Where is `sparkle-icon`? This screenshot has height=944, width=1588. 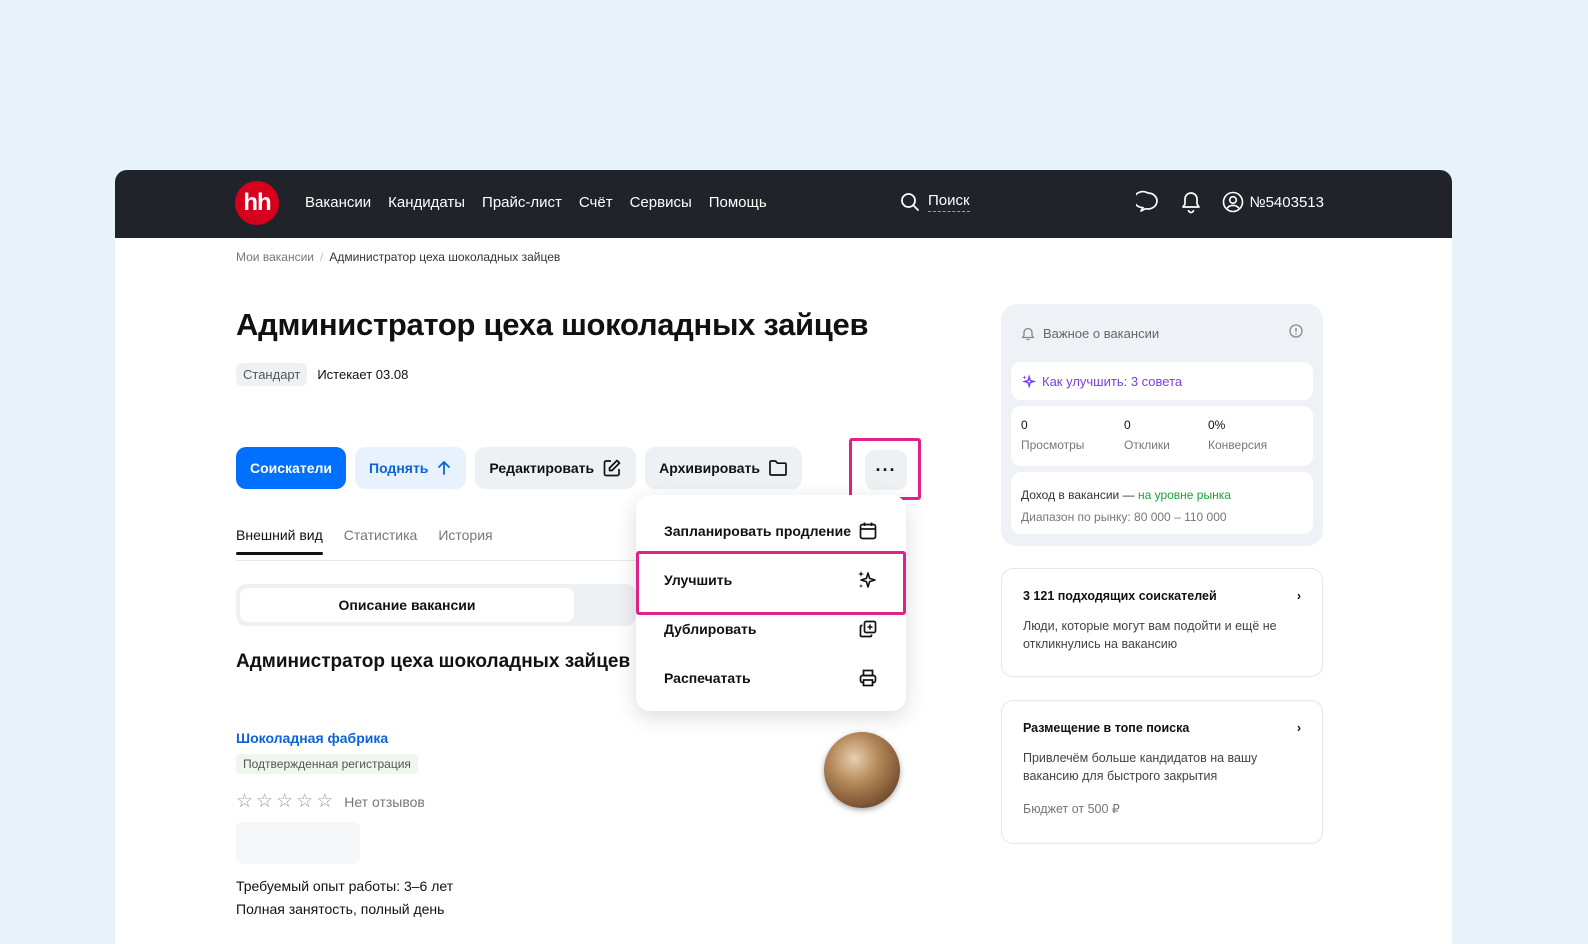
sparkle-icon is located at coordinates (1029, 381).